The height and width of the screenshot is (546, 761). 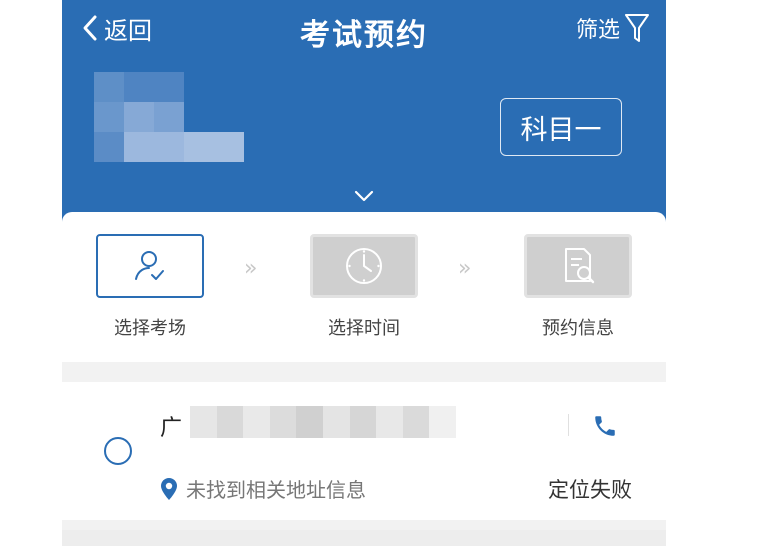 What do you see at coordinates (568, 425) in the screenshot?
I see `divider` at bounding box center [568, 425].